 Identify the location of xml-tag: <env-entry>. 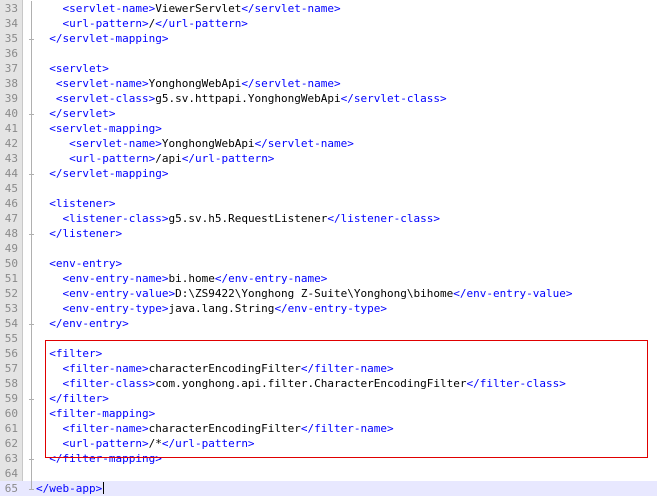
(86, 263).